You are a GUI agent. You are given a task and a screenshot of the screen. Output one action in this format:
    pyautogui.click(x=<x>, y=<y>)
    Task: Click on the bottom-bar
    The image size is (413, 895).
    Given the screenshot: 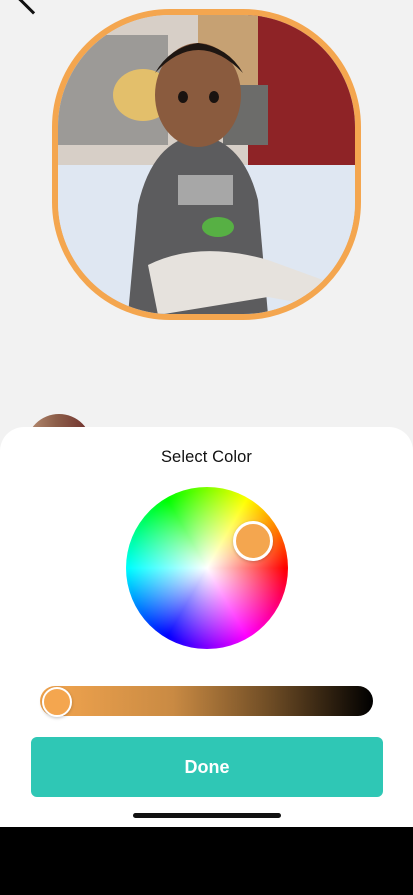 What is the action you would take?
    pyautogui.click(x=206, y=861)
    